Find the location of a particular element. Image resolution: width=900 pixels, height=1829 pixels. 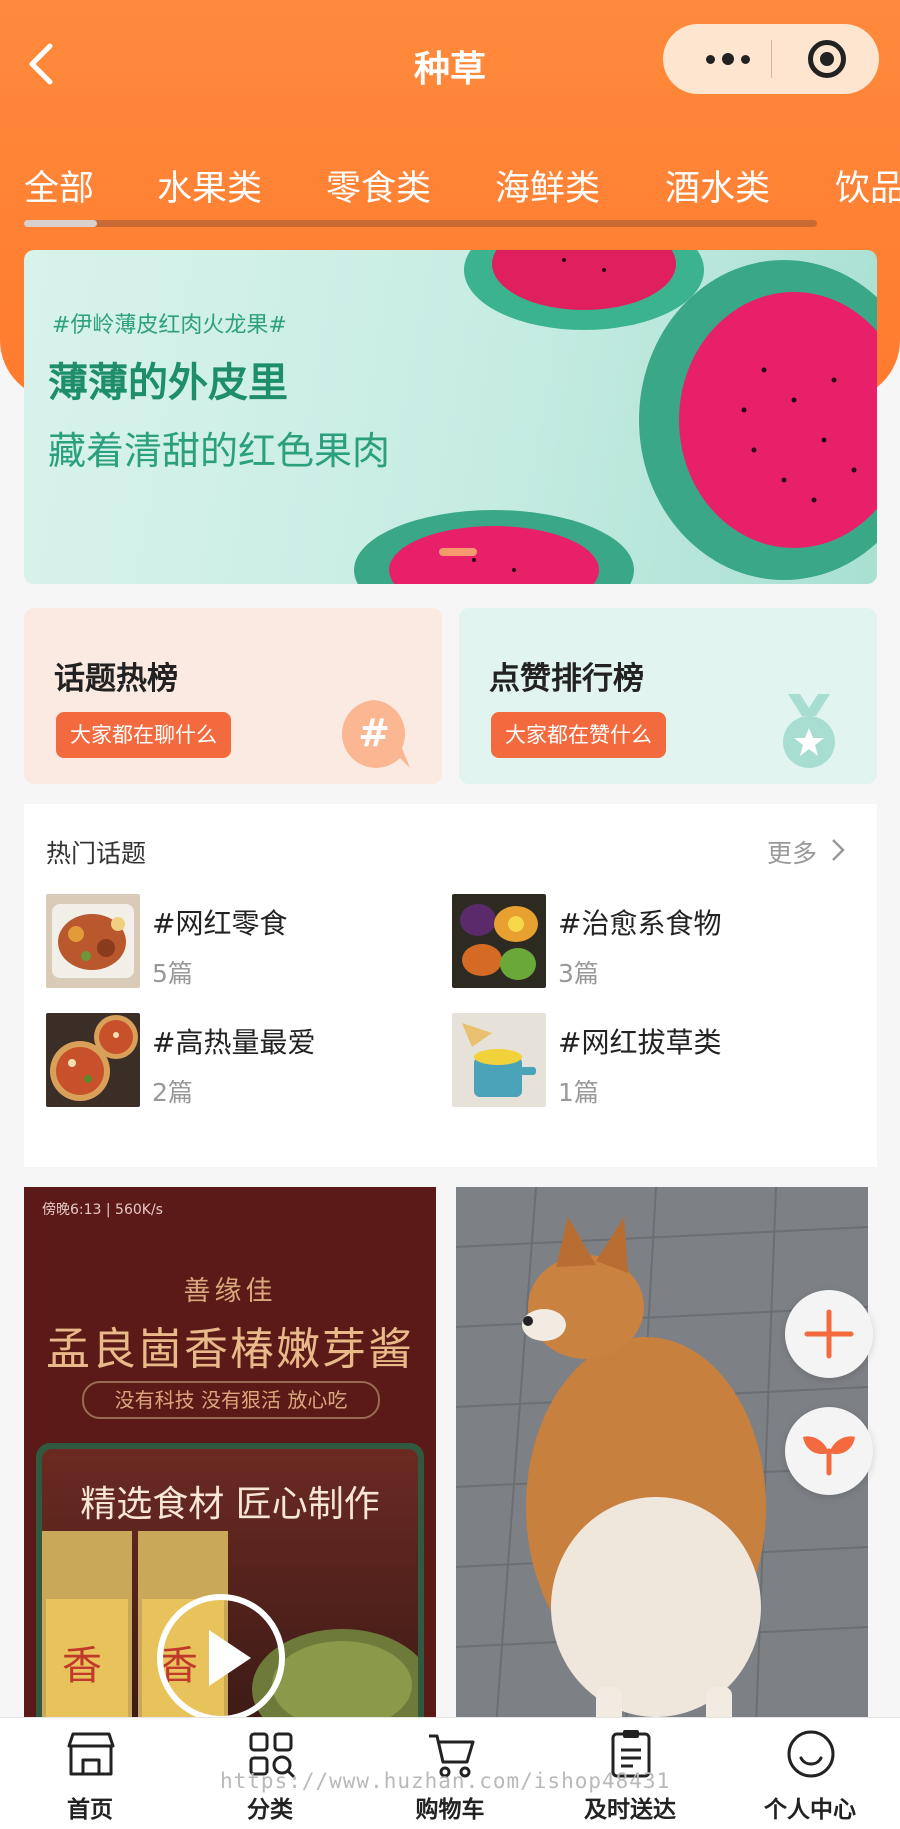

tab-all: 全部 is located at coordinates (59, 185).